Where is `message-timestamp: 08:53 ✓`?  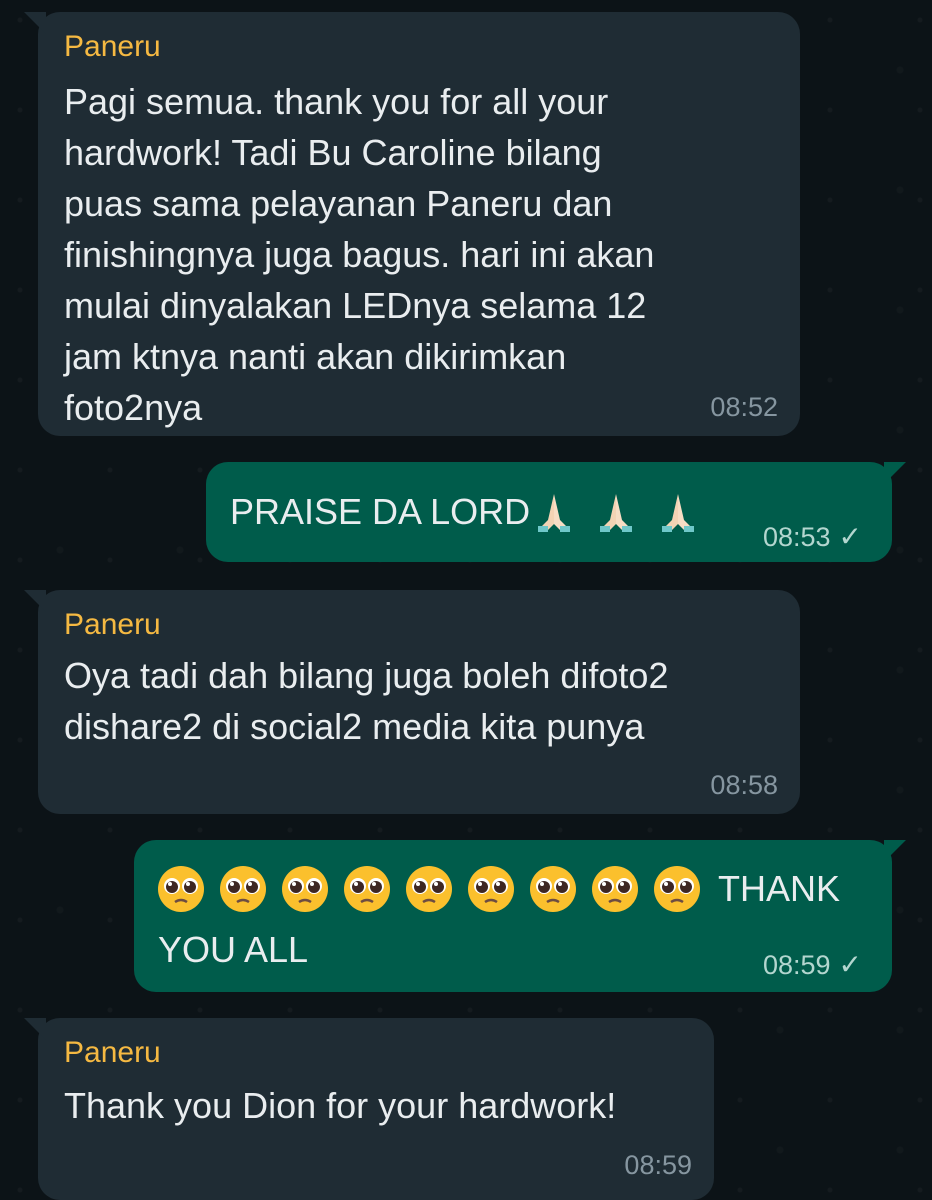
message-timestamp: 08:53 ✓ is located at coordinates (812, 537).